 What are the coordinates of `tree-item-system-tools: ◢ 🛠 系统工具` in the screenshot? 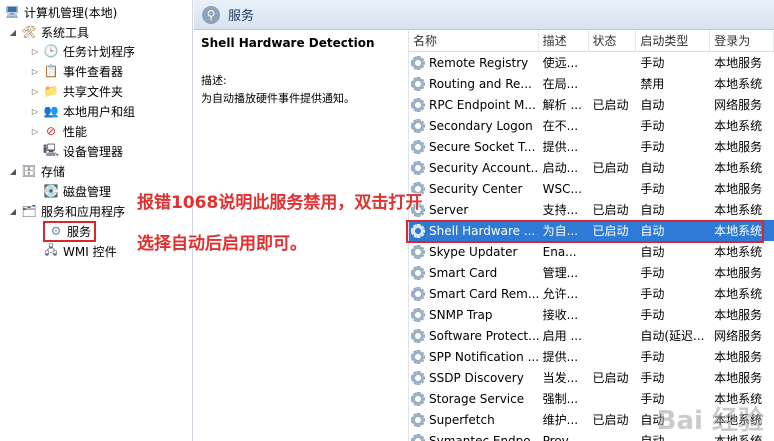 It's located at (48, 32).